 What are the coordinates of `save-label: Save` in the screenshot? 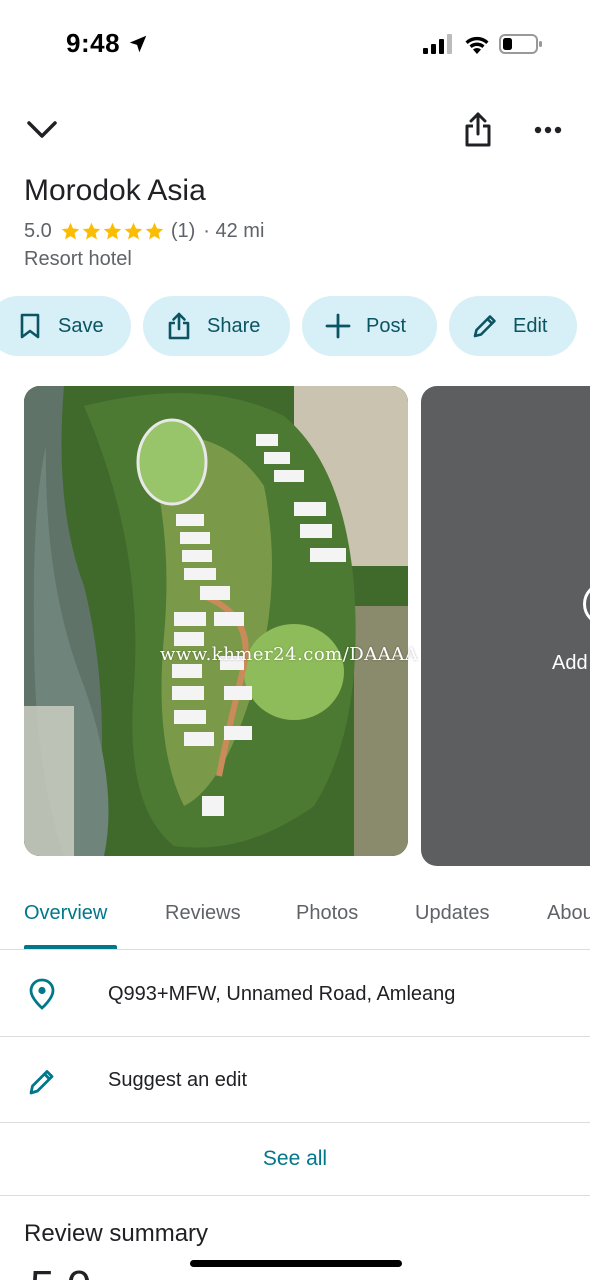 It's located at (81, 325).